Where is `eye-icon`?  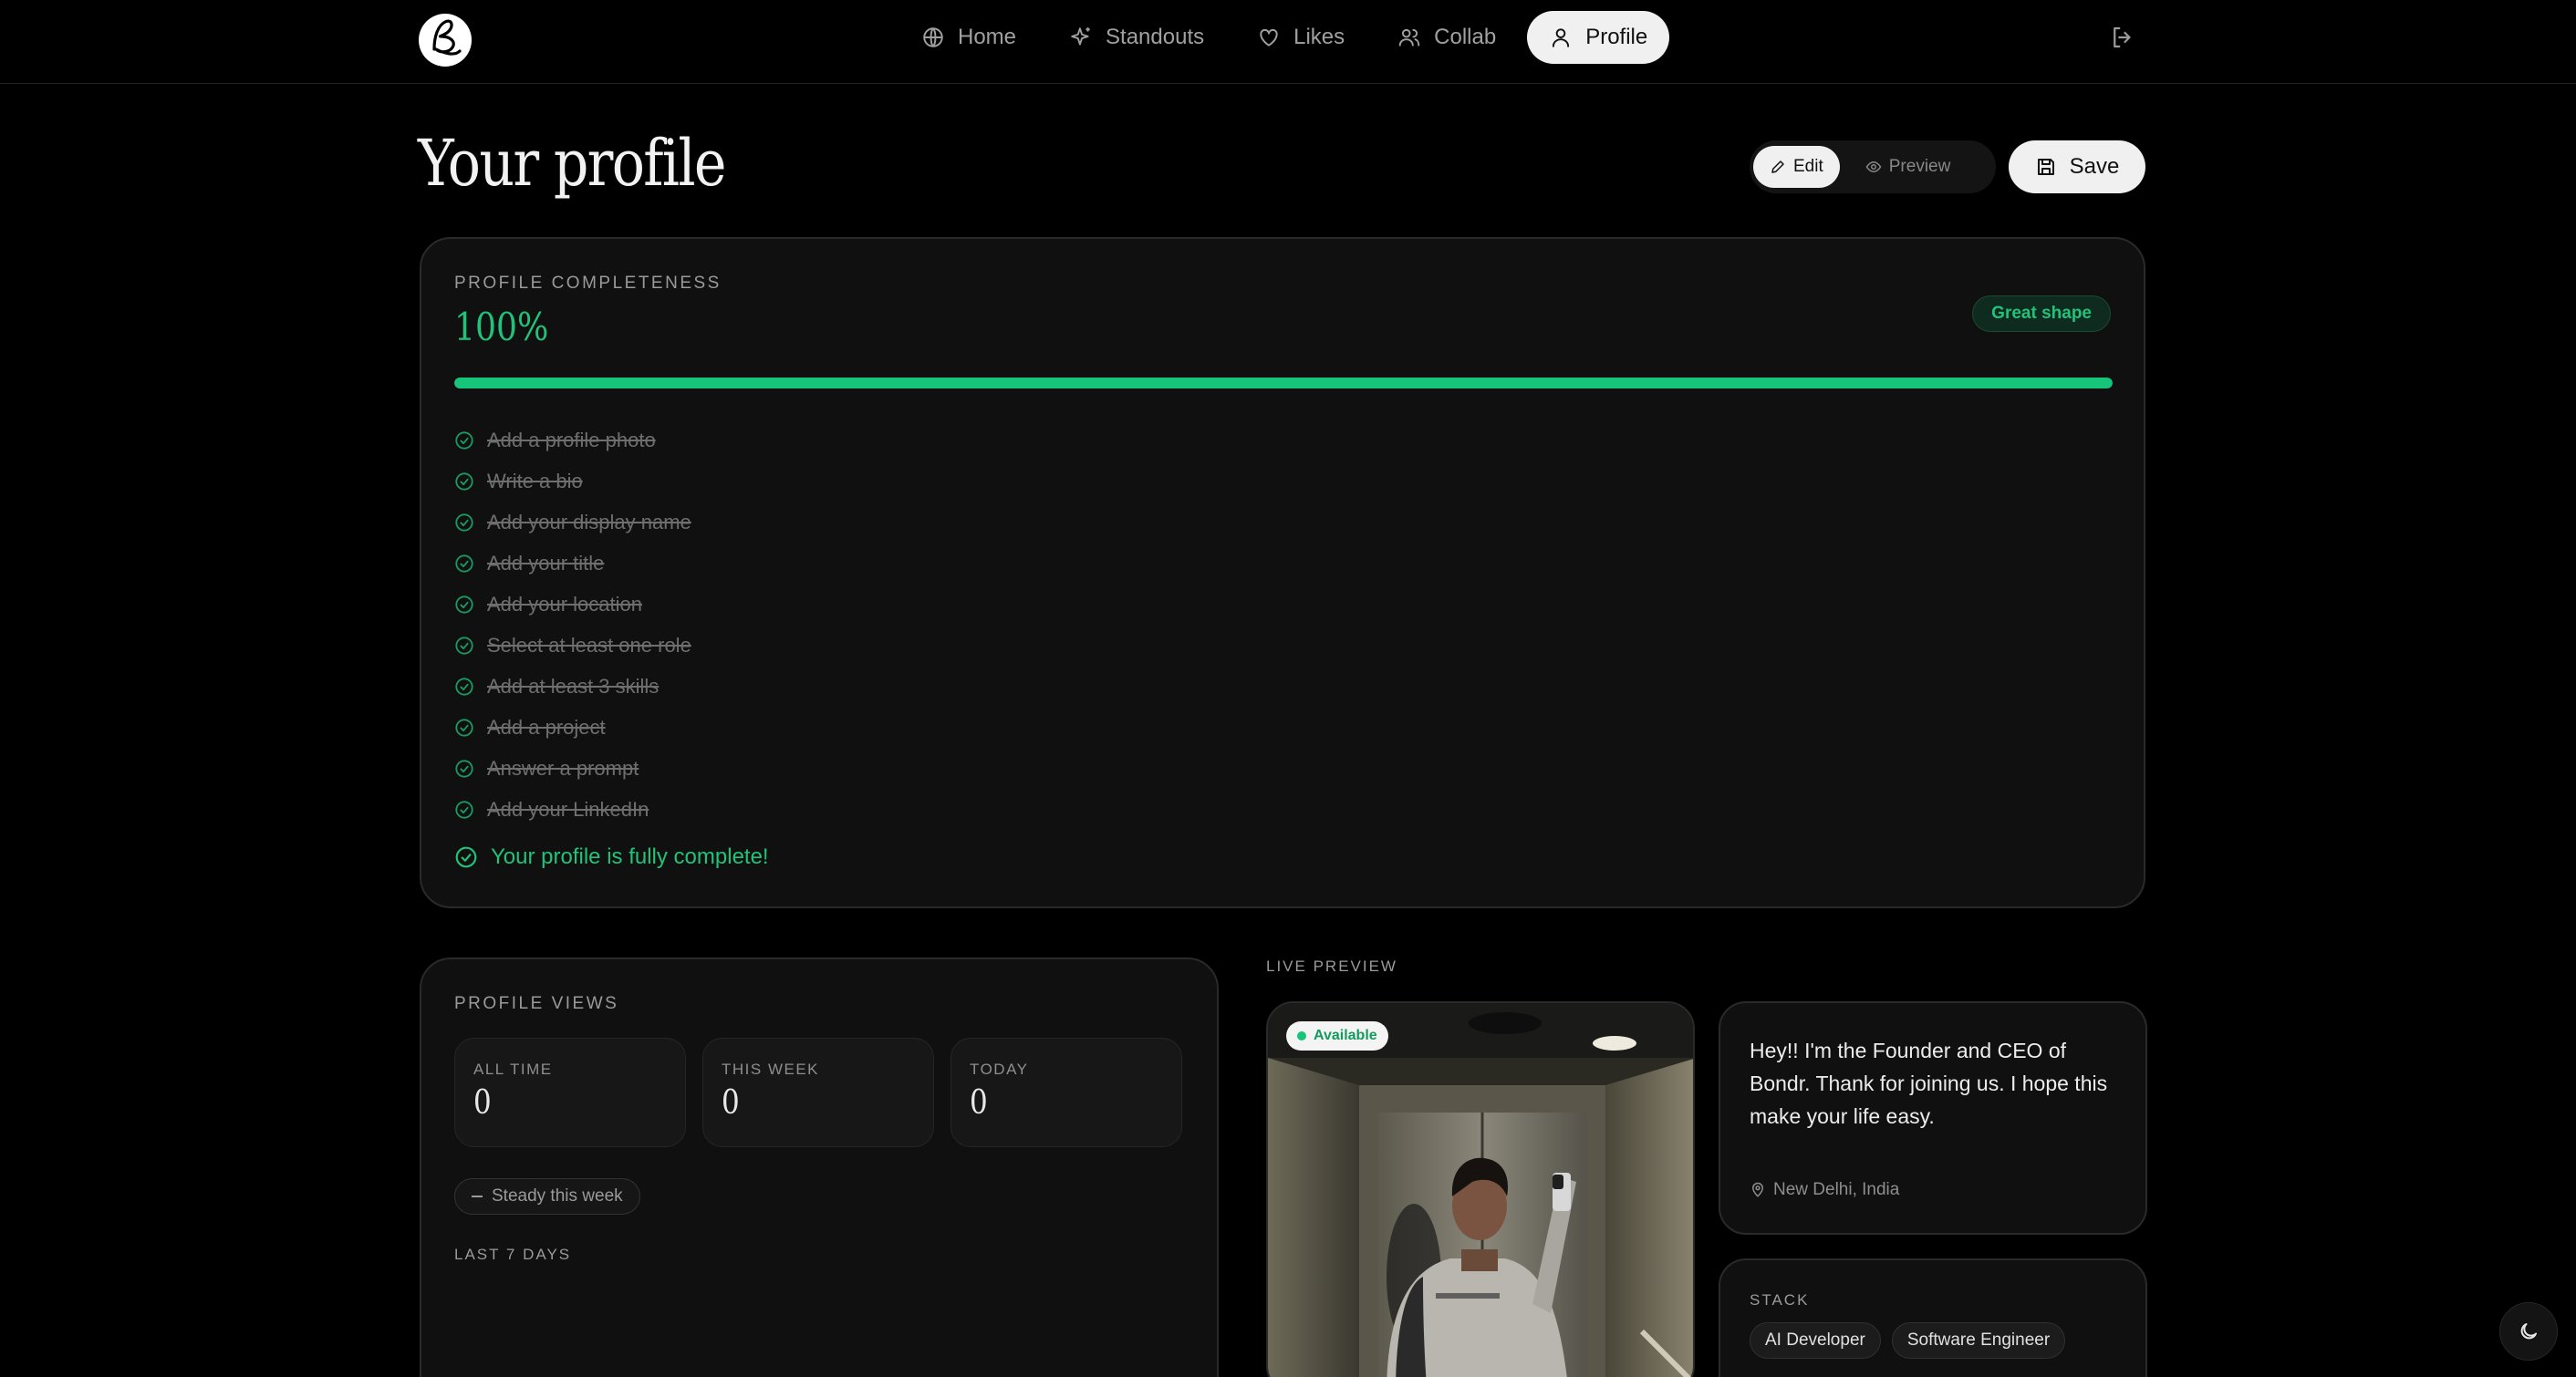 eye-icon is located at coordinates (1873, 166).